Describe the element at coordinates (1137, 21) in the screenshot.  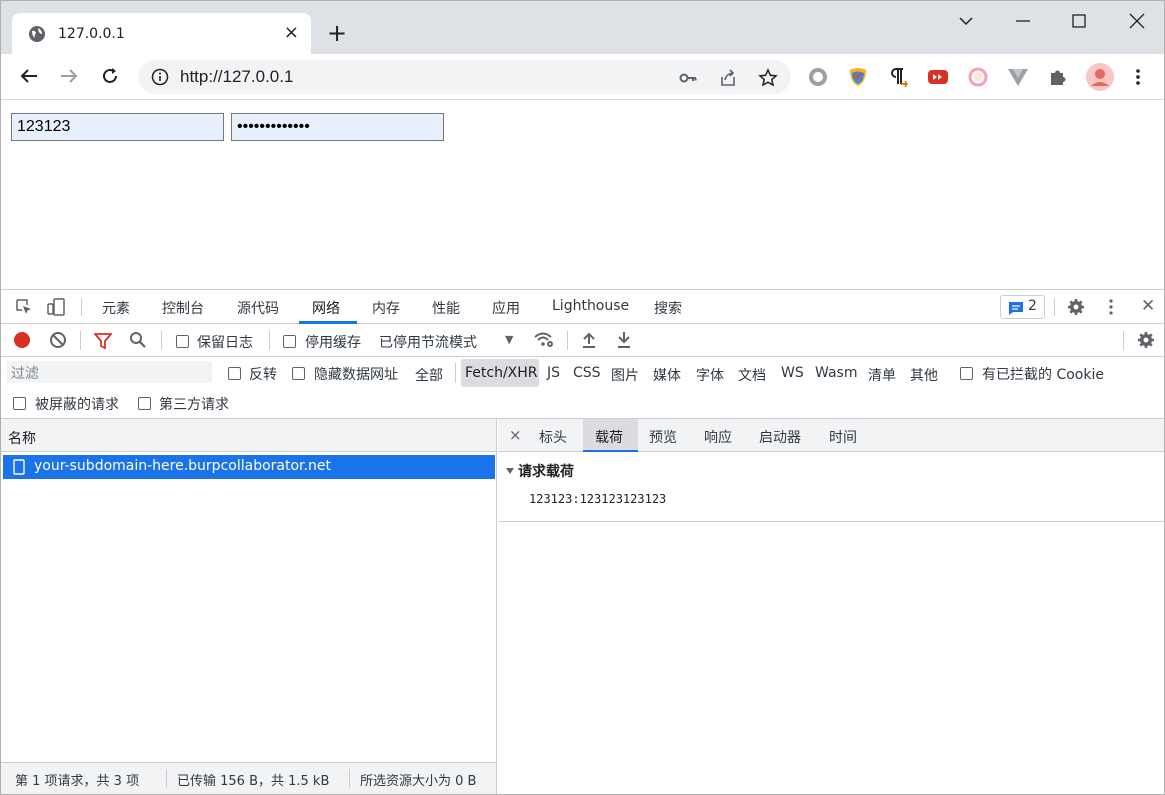
I see `close-window-icon` at that location.